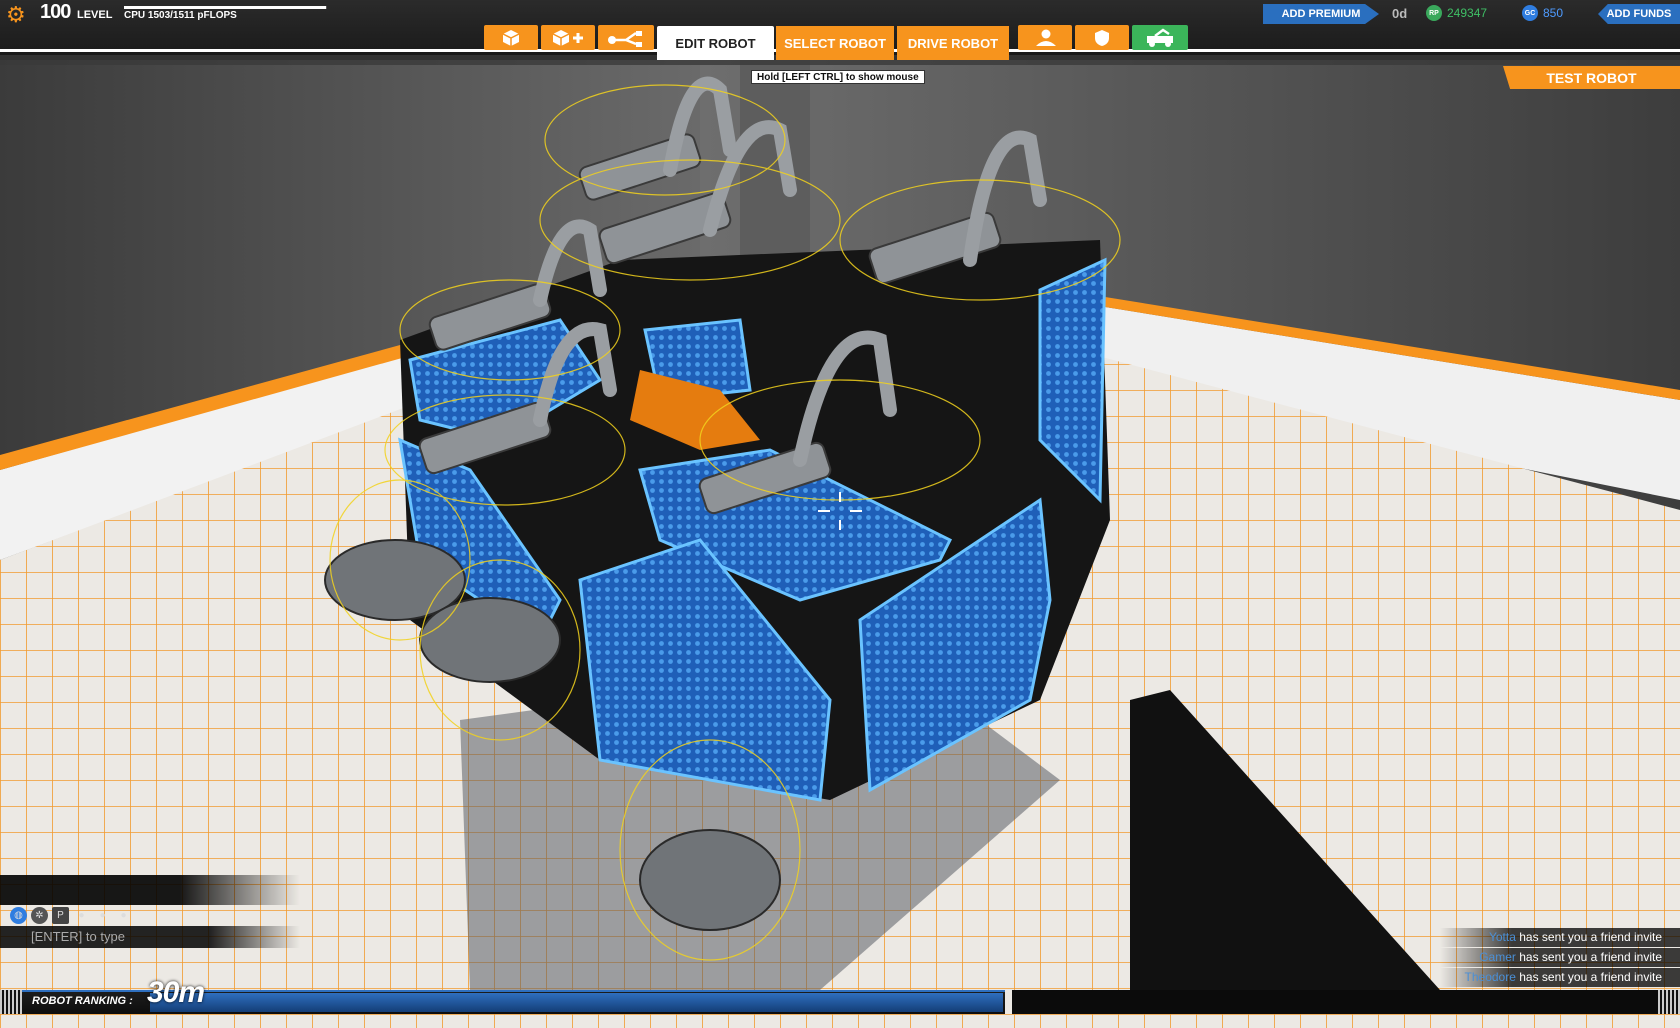  I want to click on player-level-number: 100, so click(55, 12).